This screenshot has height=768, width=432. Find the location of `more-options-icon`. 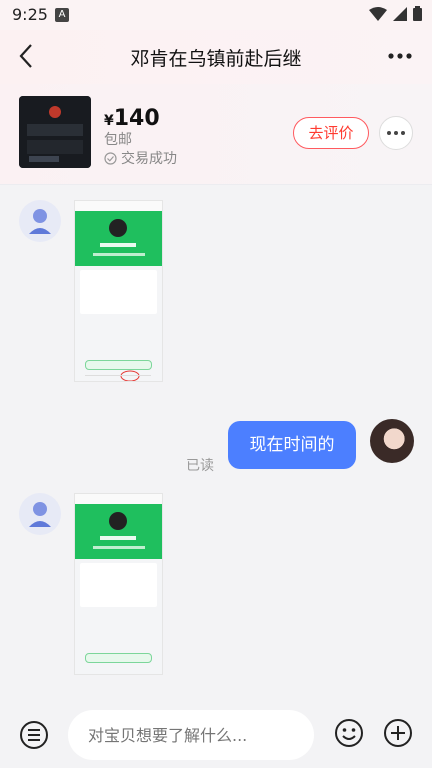

more-options-icon is located at coordinates (400, 56).